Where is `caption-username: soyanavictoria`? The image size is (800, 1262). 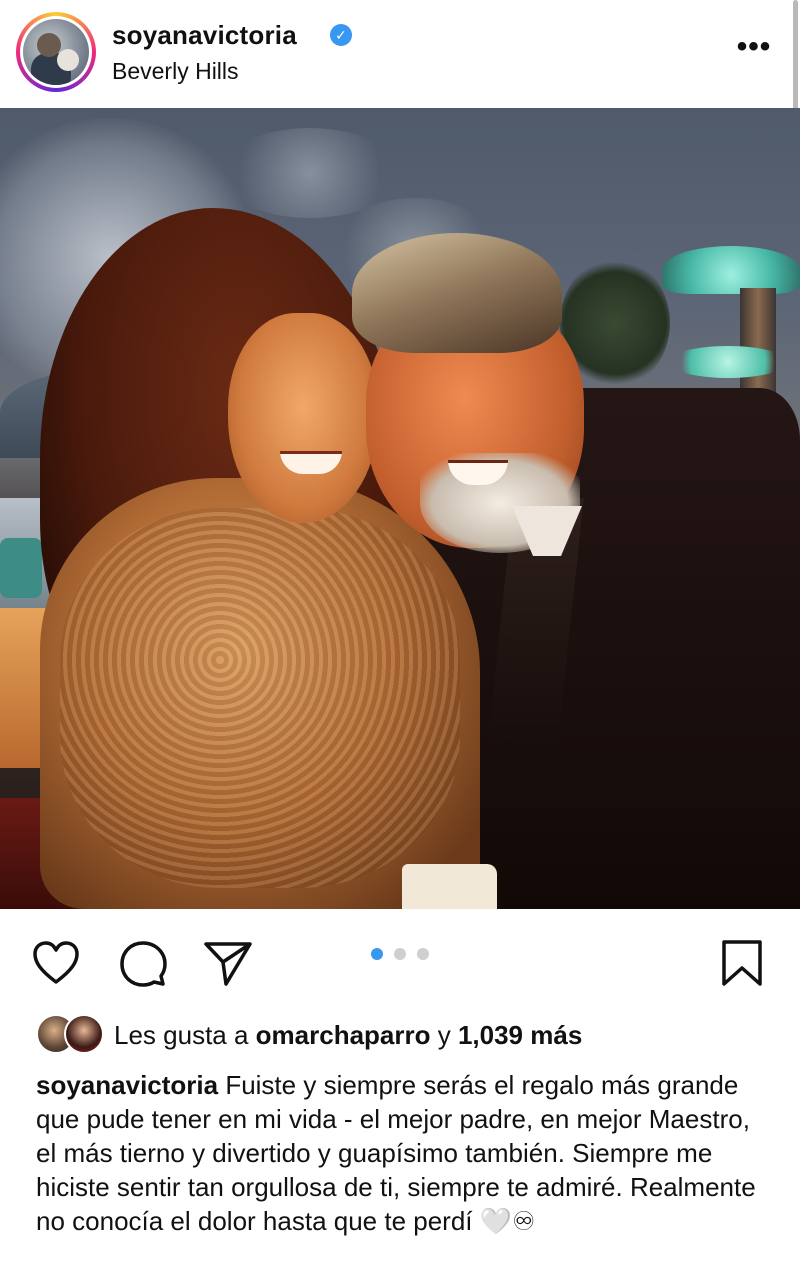 caption-username: soyanavictoria is located at coordinates (127, 1085).